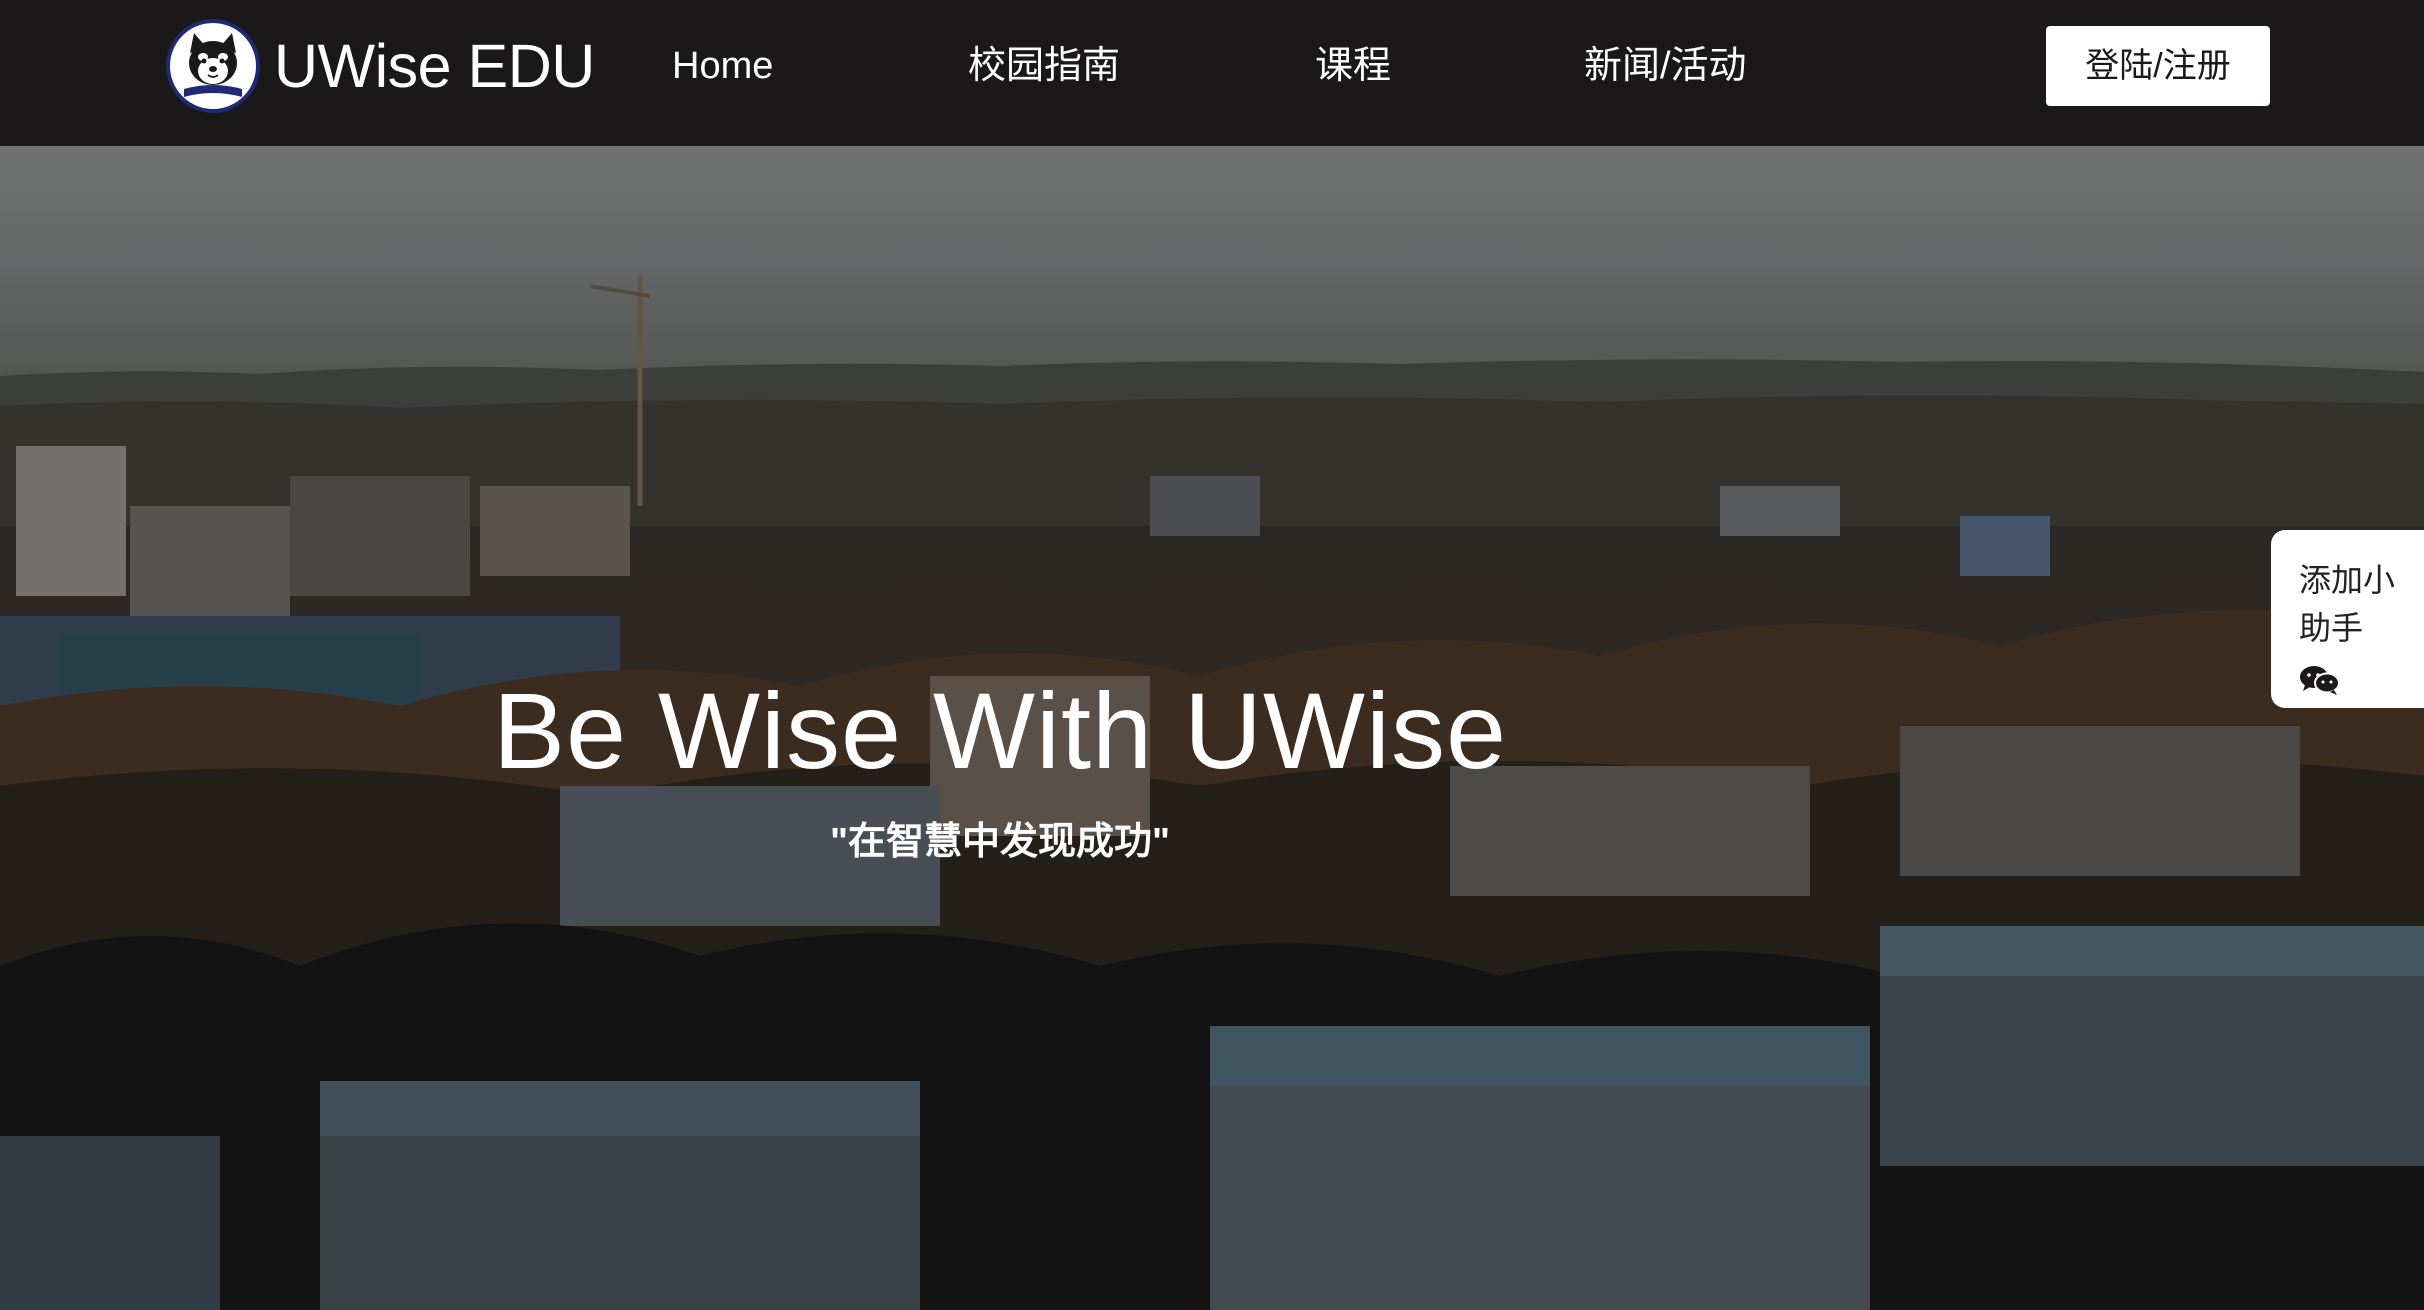  Describe the element at coordinates (1665, 66) in the screenshot. I see `nav-item-news-events: 新闻/活动` at that location.